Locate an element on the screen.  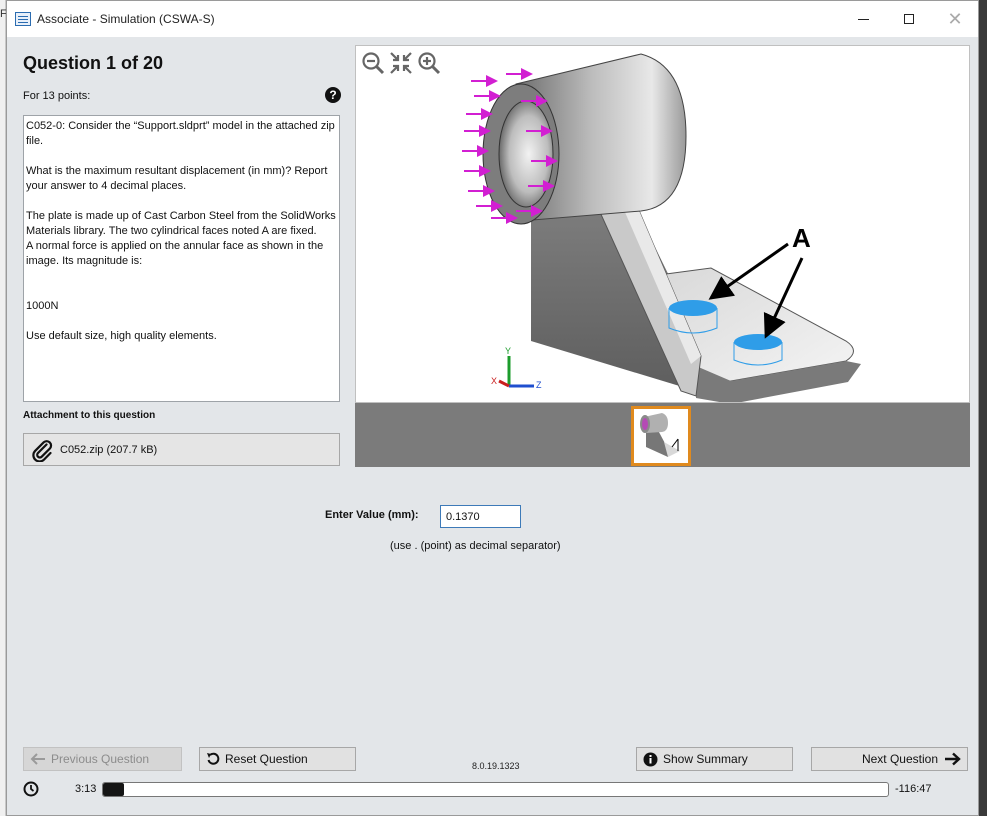
arrow-left-icon is located at coordinates (38, 759).